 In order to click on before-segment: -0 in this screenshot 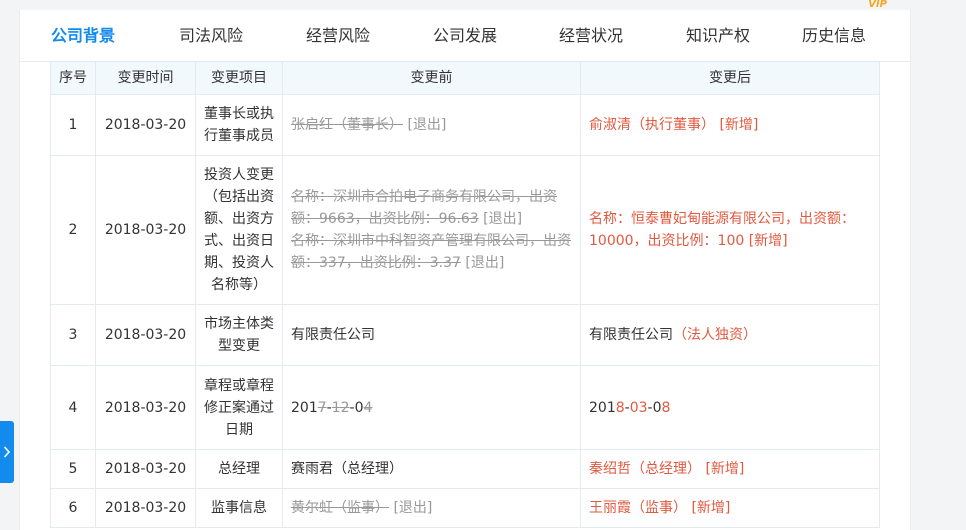, I will do `click(356, 407)`.